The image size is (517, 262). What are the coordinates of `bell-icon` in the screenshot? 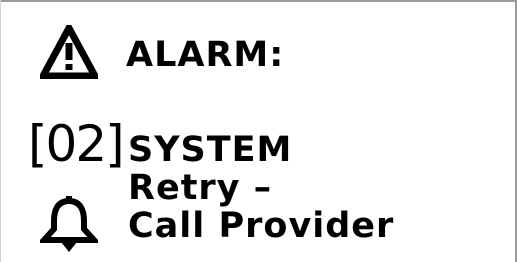 It's located at (69, 224).